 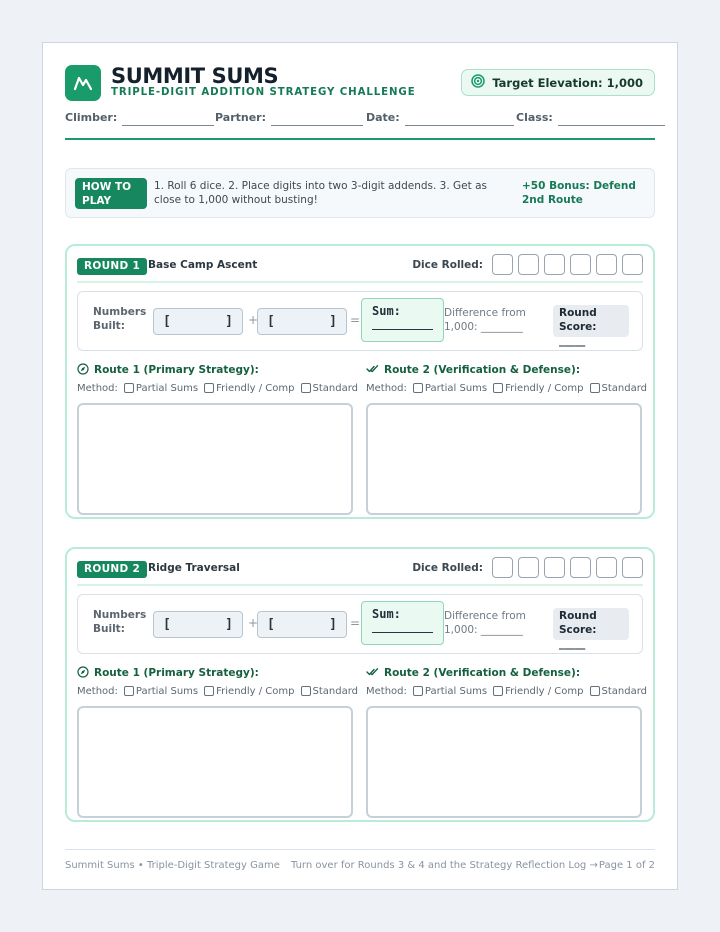 What do you see at coordinates (112, 266) in the screenshot?
I see `round-badge: ROUND 1` at bounding box center [112, 266].